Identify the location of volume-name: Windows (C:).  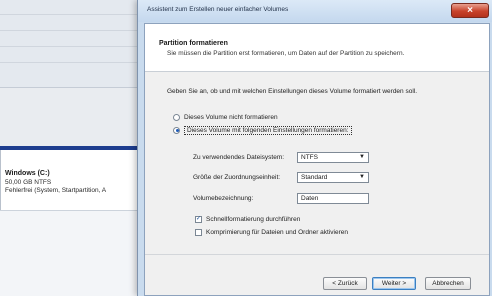
(27, 173).